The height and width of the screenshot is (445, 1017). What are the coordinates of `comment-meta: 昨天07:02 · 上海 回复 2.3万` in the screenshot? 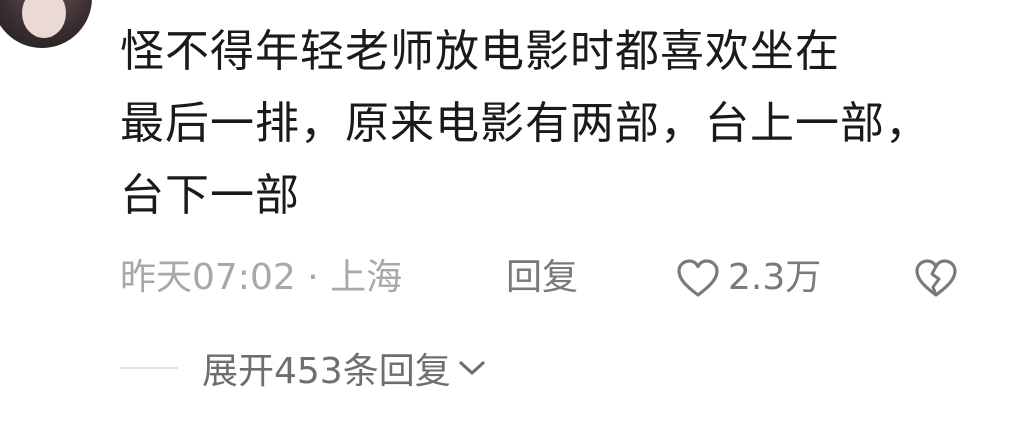 It's located at (550, 278).